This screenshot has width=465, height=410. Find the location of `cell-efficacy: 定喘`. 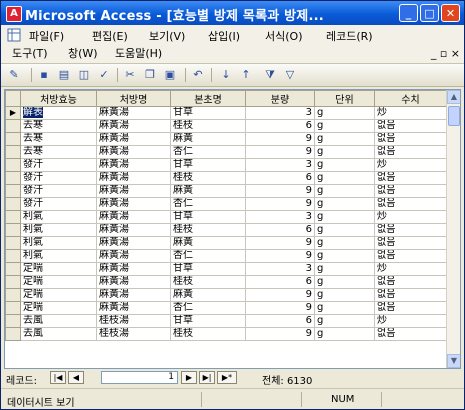

cell-efficacy: 定喘 is located at coordinates (58, 282).